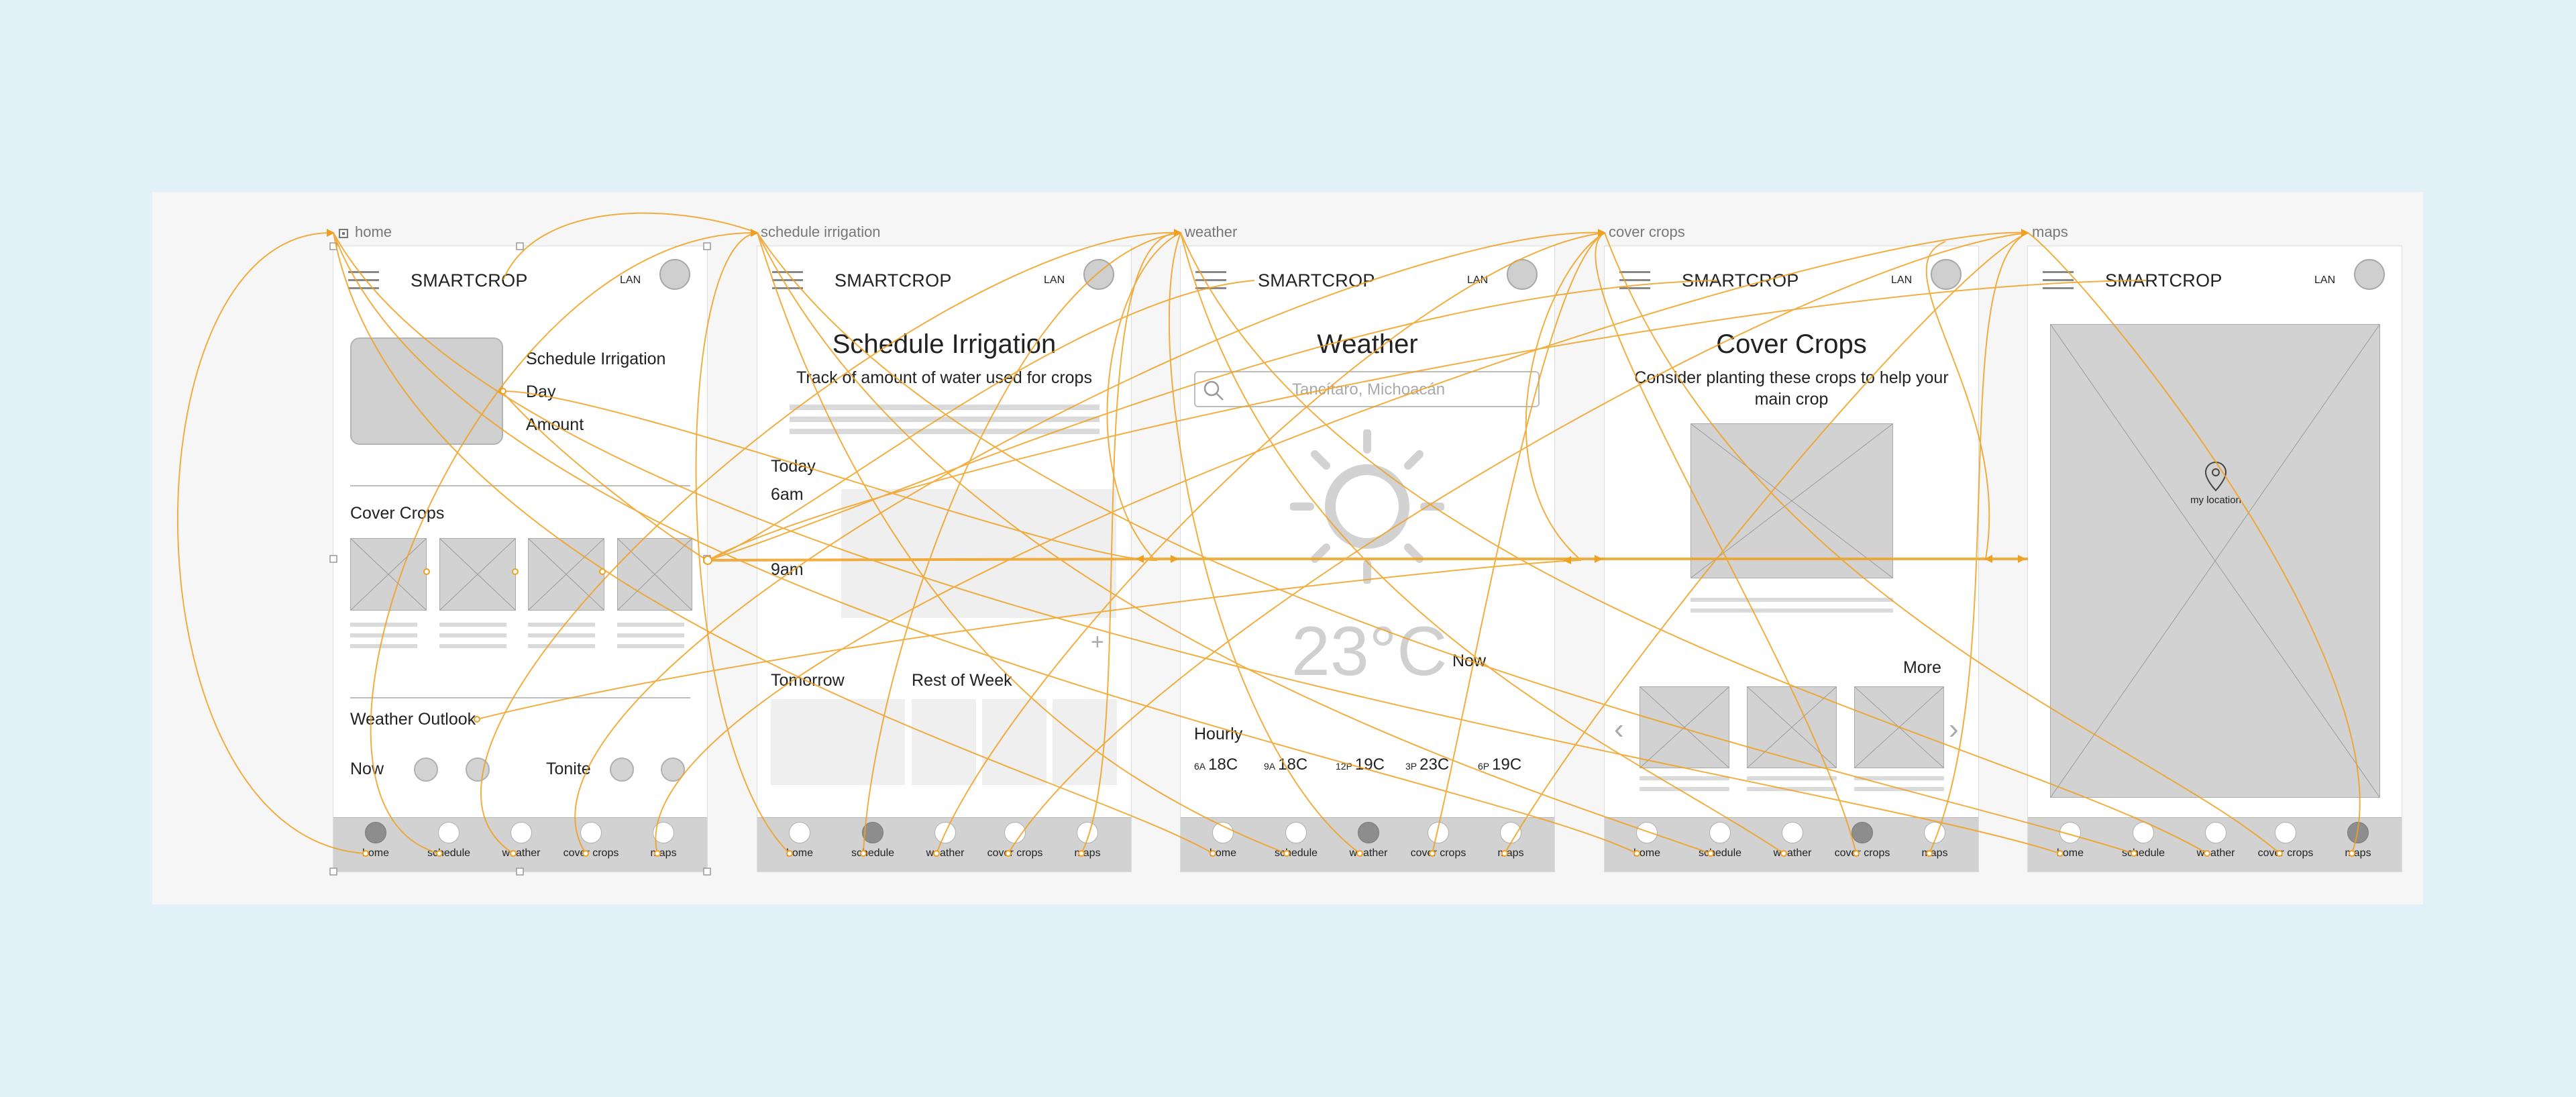 The height and width of the screenshot is (1097, 2576). Describe the element at coordinates (413, 719) in the screenshot. I see `weather-outlook-heading: Weather Outlook` at that location.